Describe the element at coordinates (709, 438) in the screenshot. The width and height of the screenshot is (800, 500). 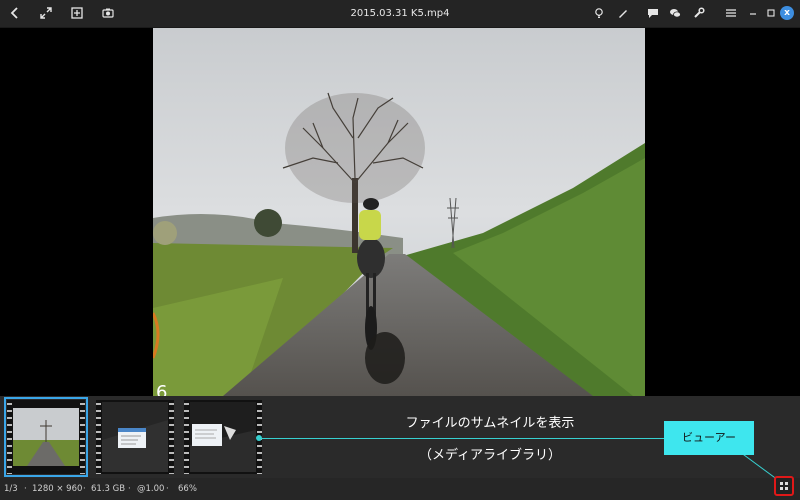
I see `viewer-callout: ビューアー` at that location.